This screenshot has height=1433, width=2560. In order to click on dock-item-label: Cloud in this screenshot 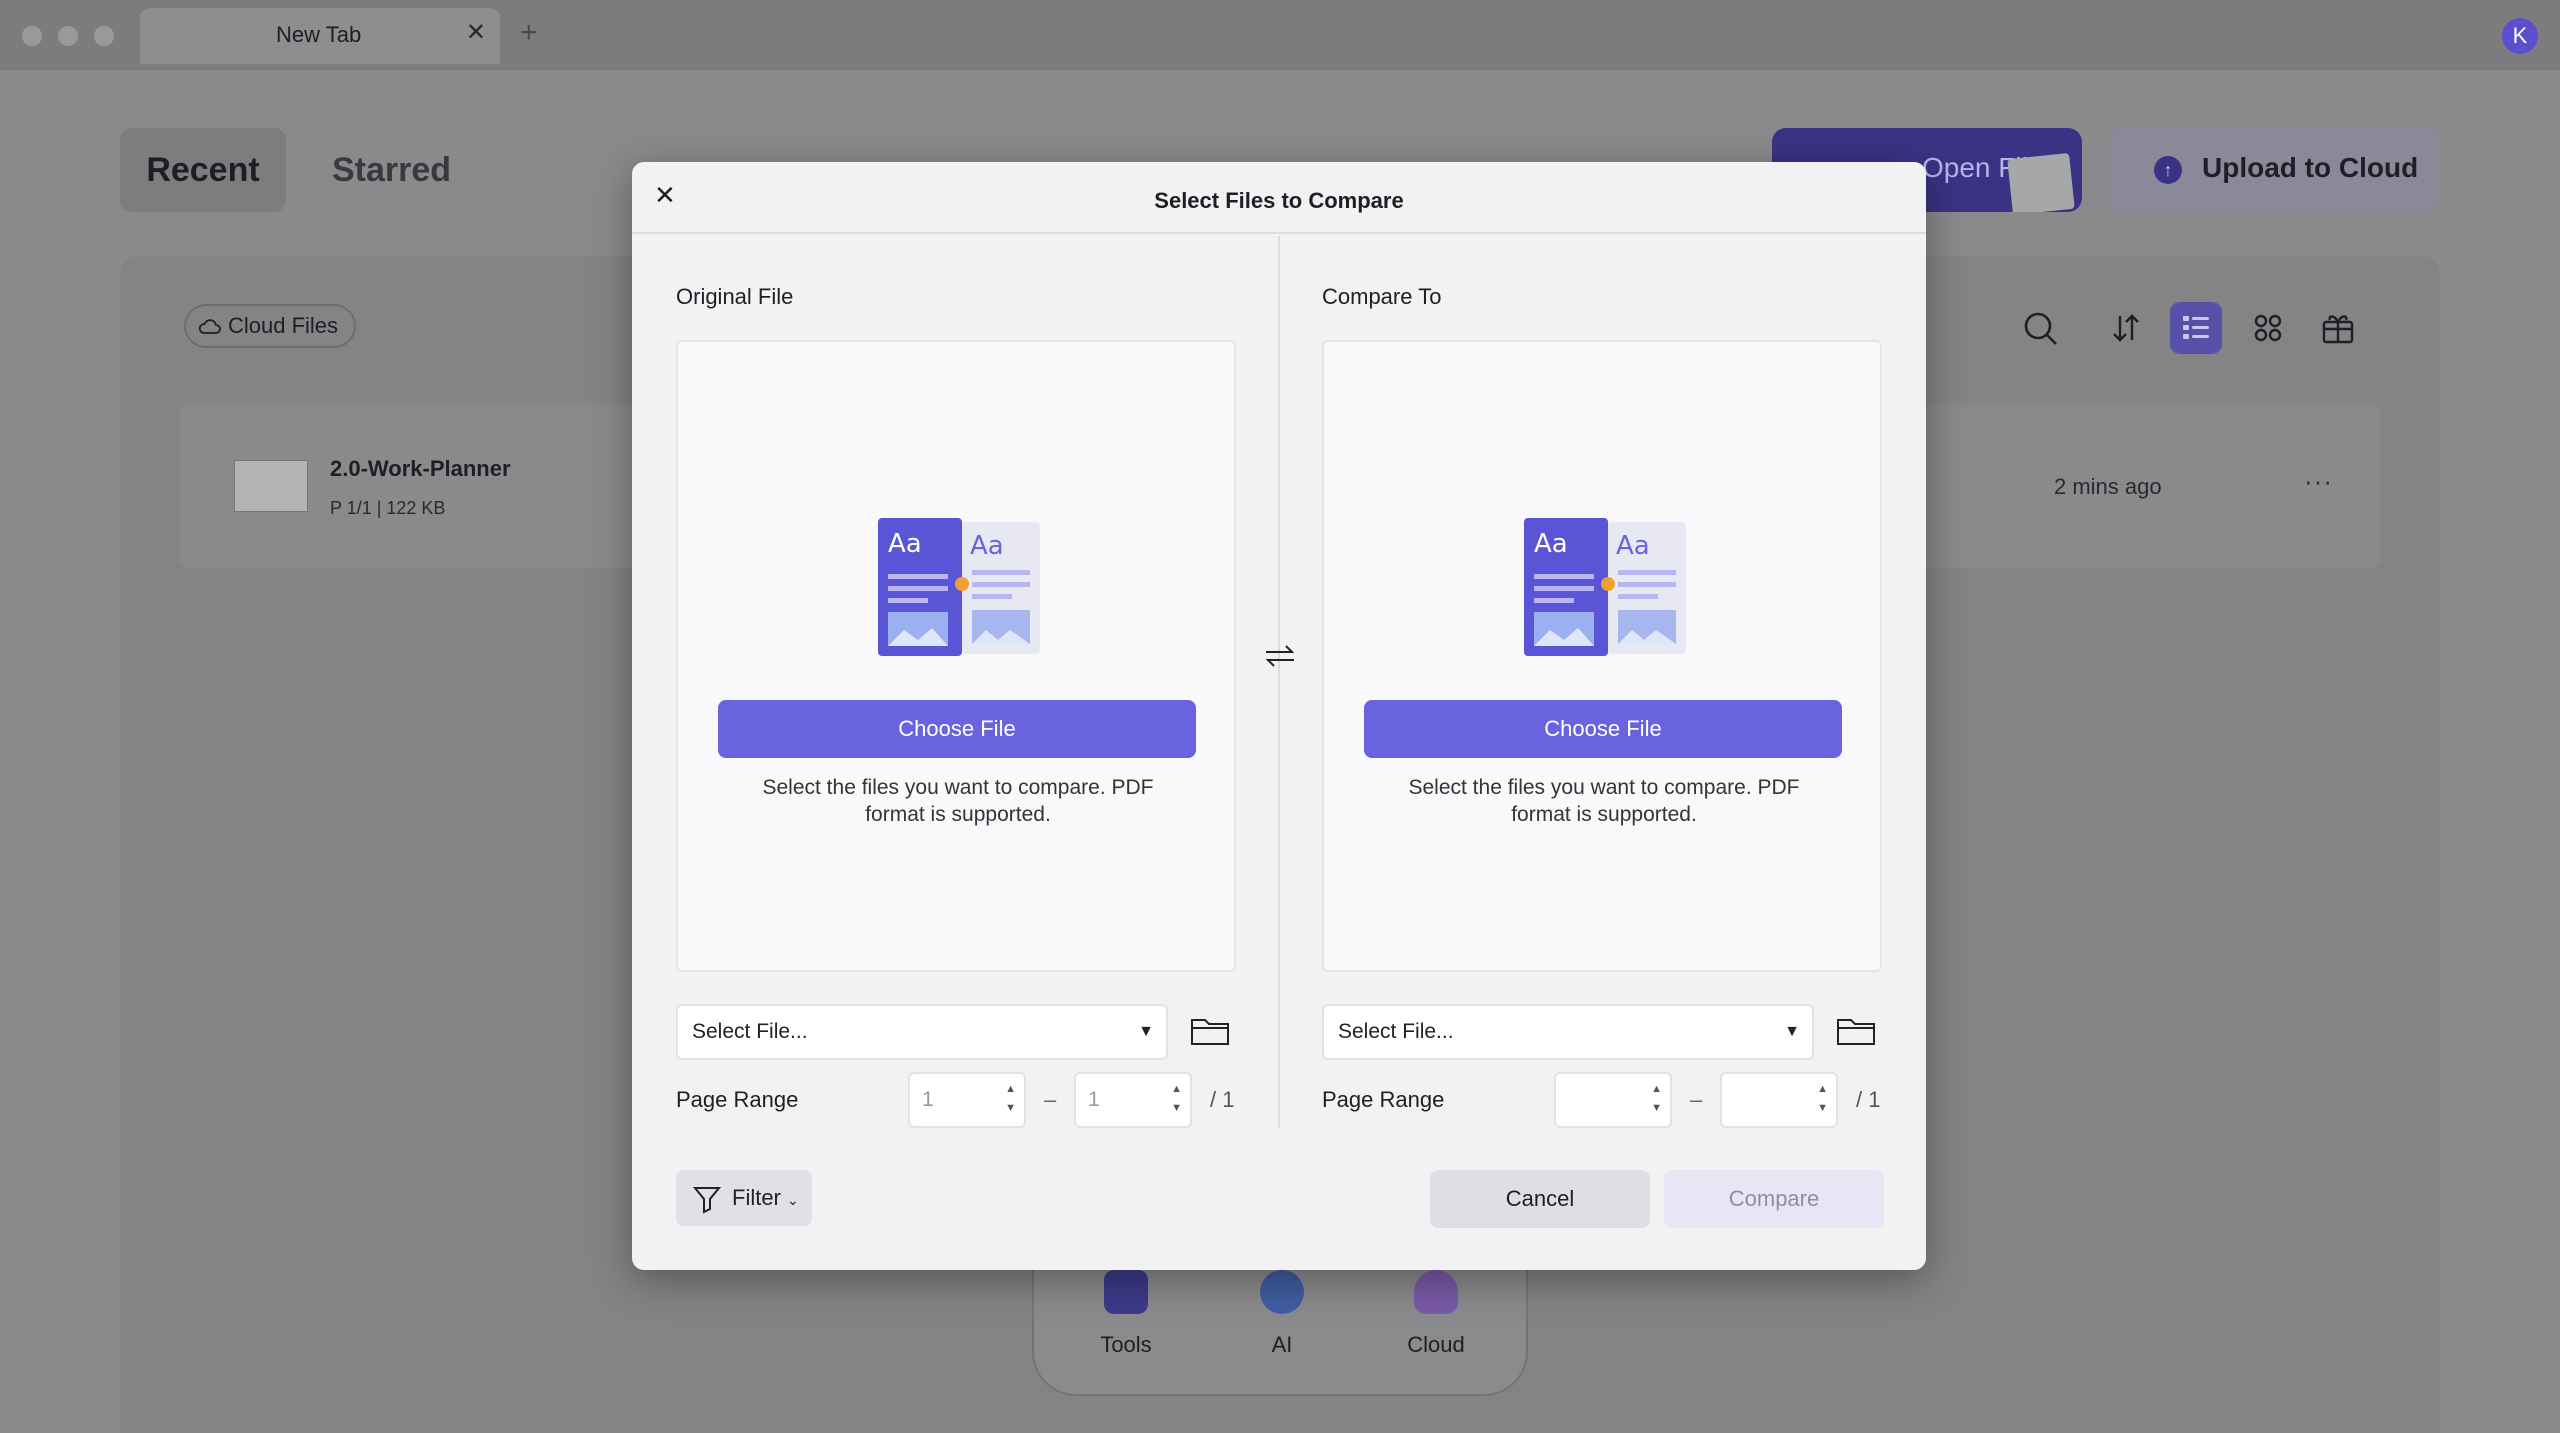, I will do `click(1436, 1344)`.